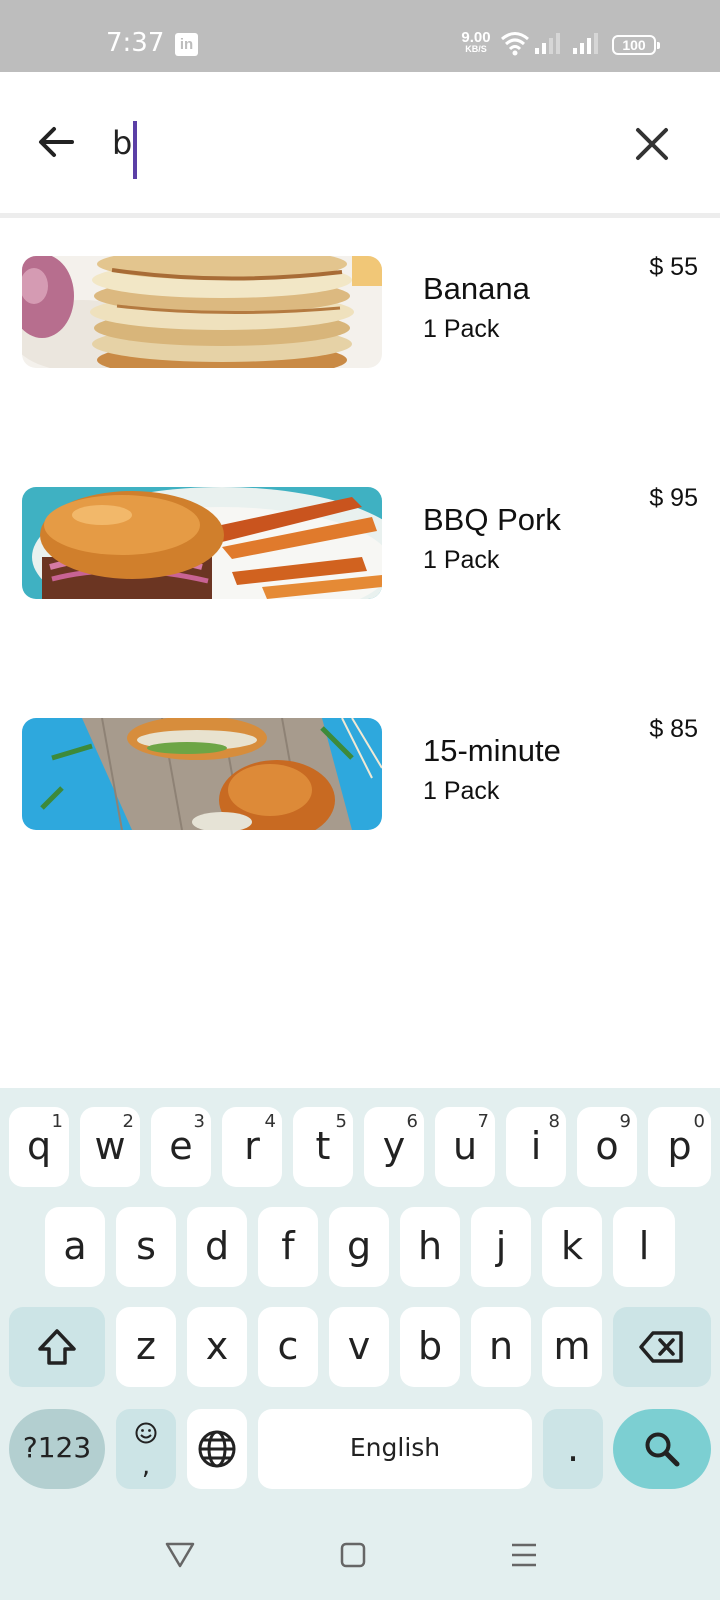 The height and width of the screenshot is (1600, 720). Describe the element at coordinates (217, 1347) in the screenshot. I see `key-x: x` at that location.